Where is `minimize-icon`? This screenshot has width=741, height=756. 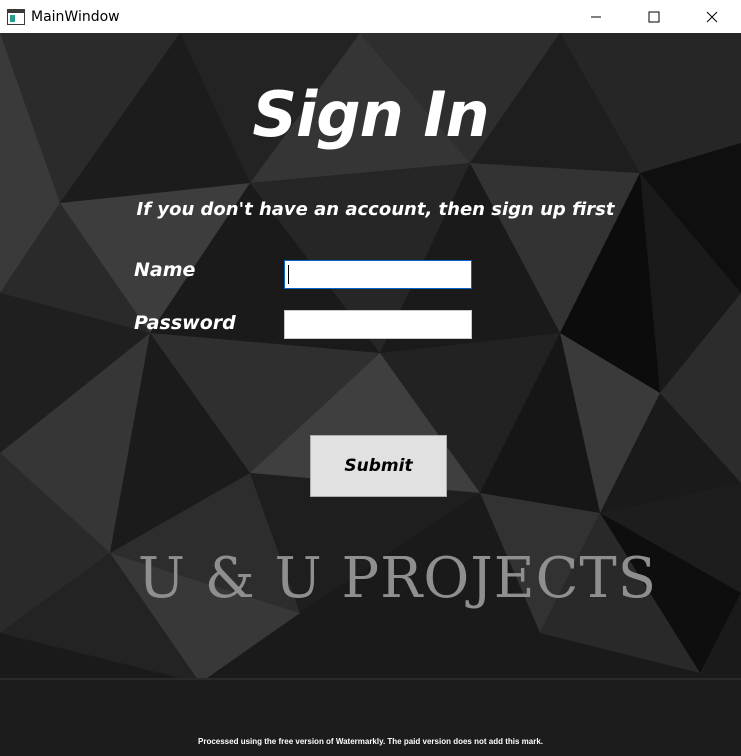 minimize-icon is located at coordinates (596, 16).